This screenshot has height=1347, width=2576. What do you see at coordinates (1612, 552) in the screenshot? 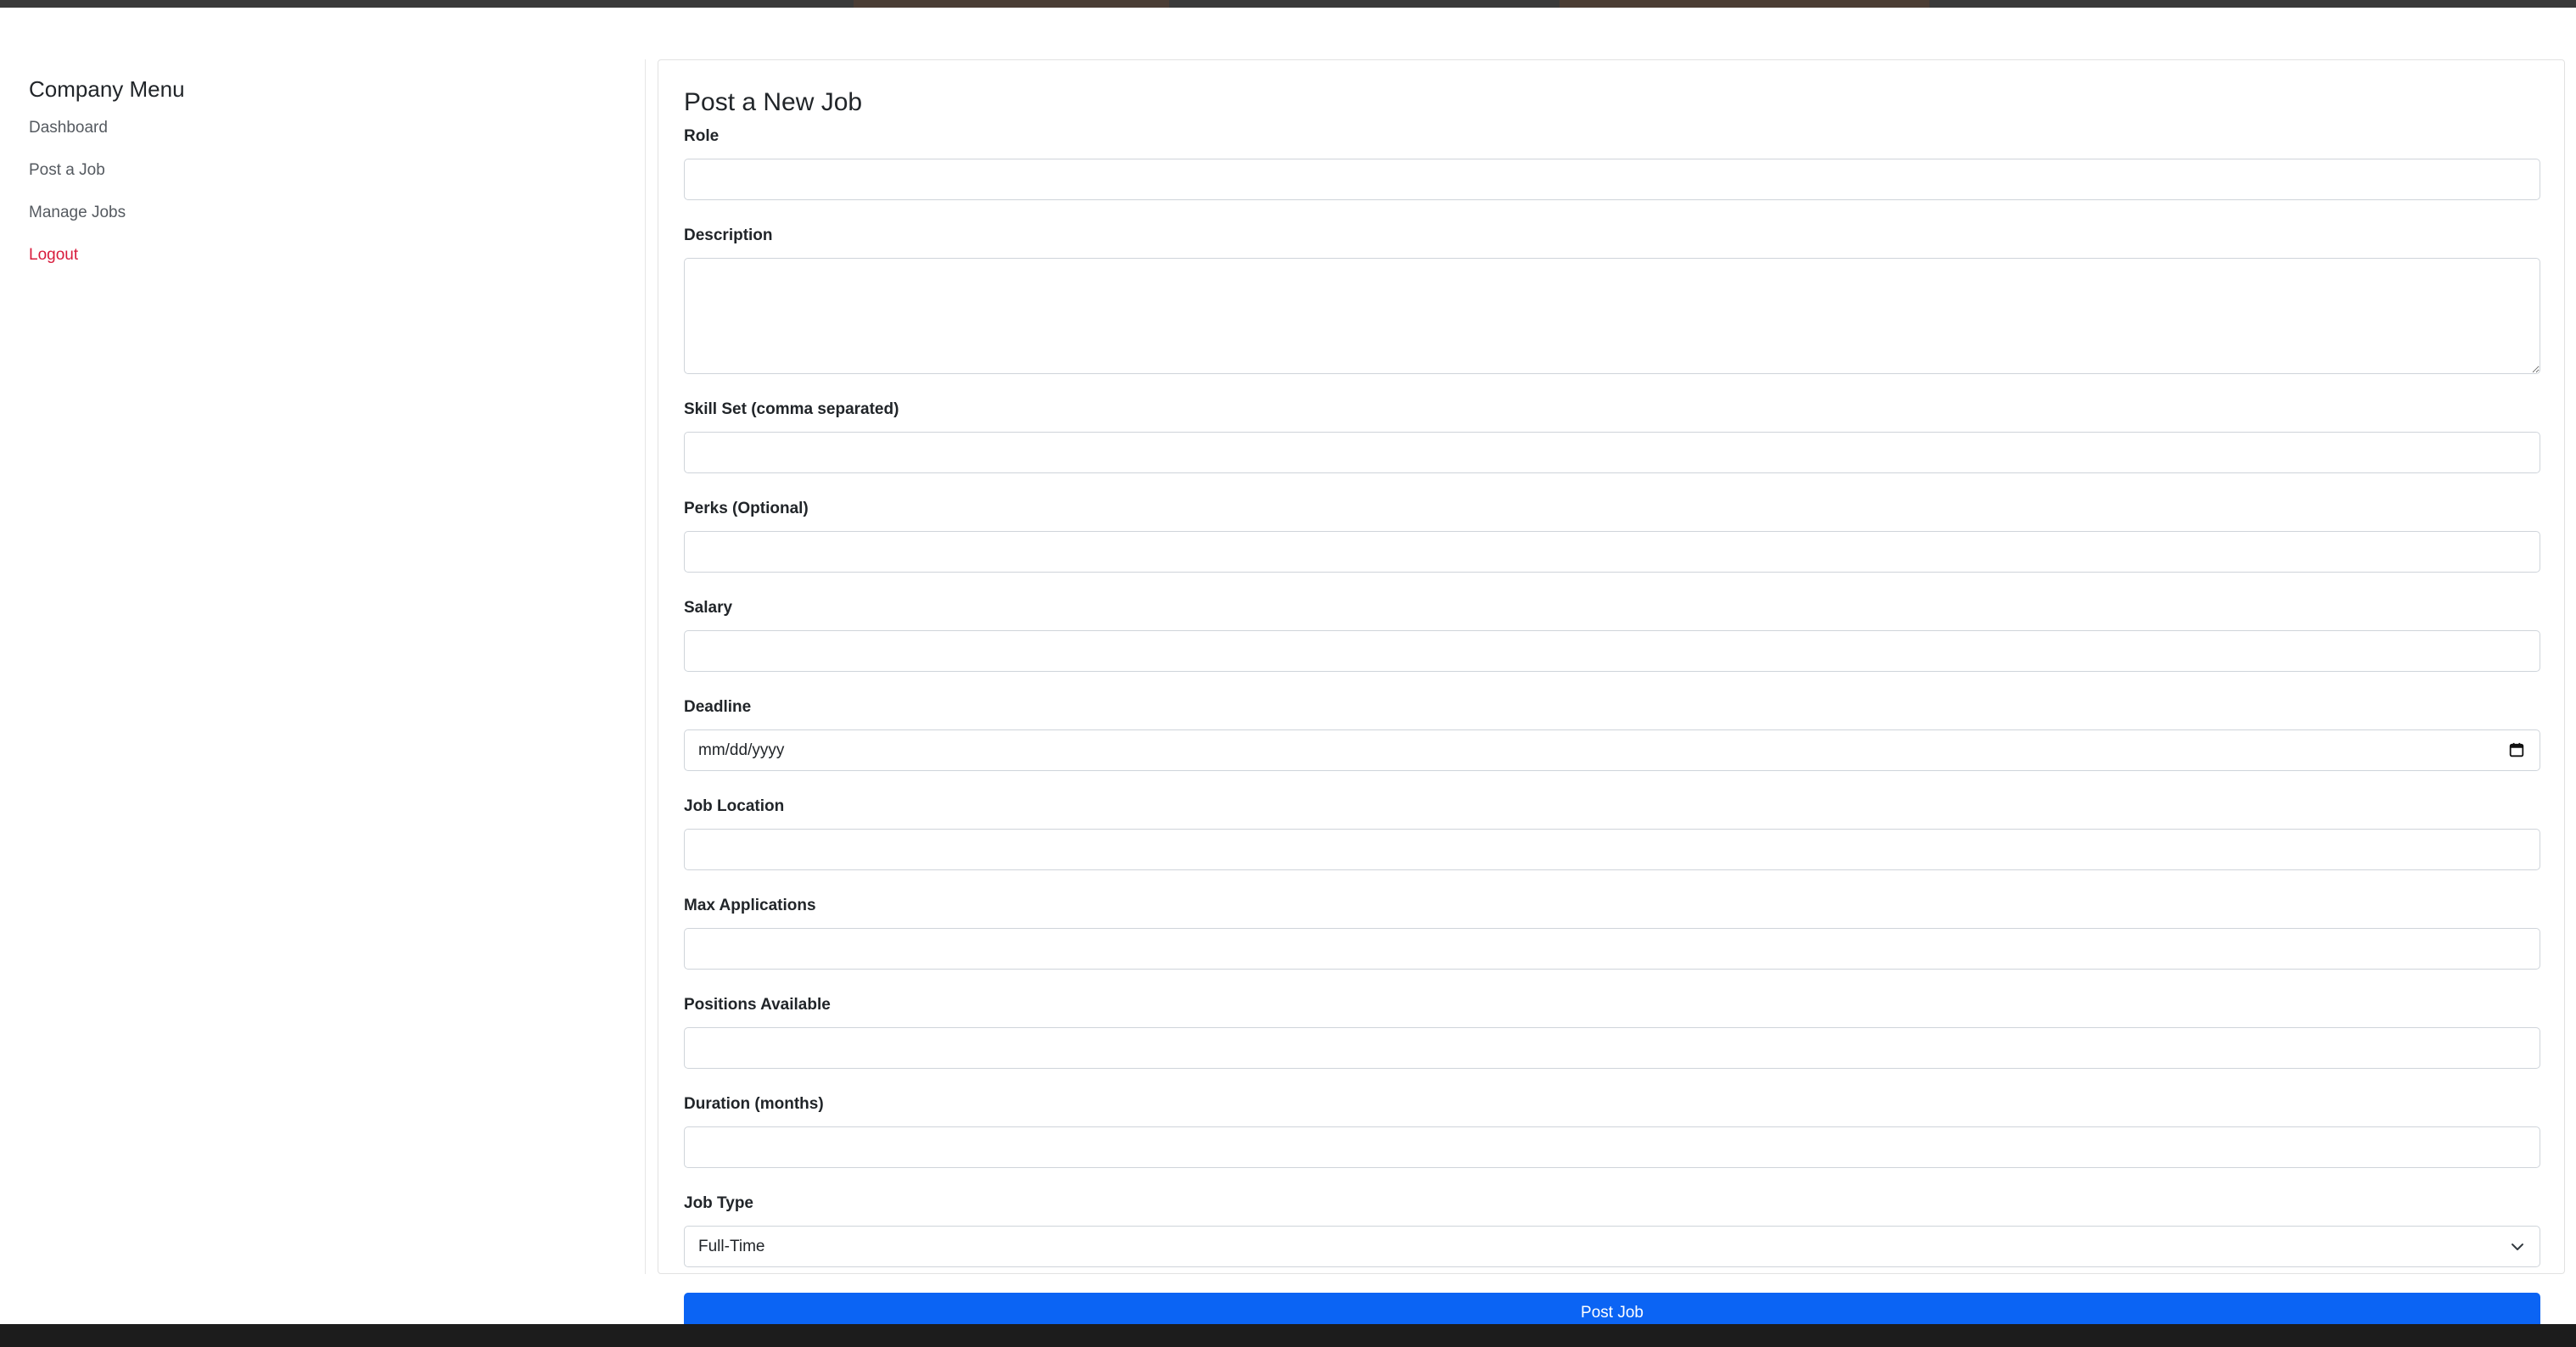
I see `perks-input` at bounding box center [1612, 552].